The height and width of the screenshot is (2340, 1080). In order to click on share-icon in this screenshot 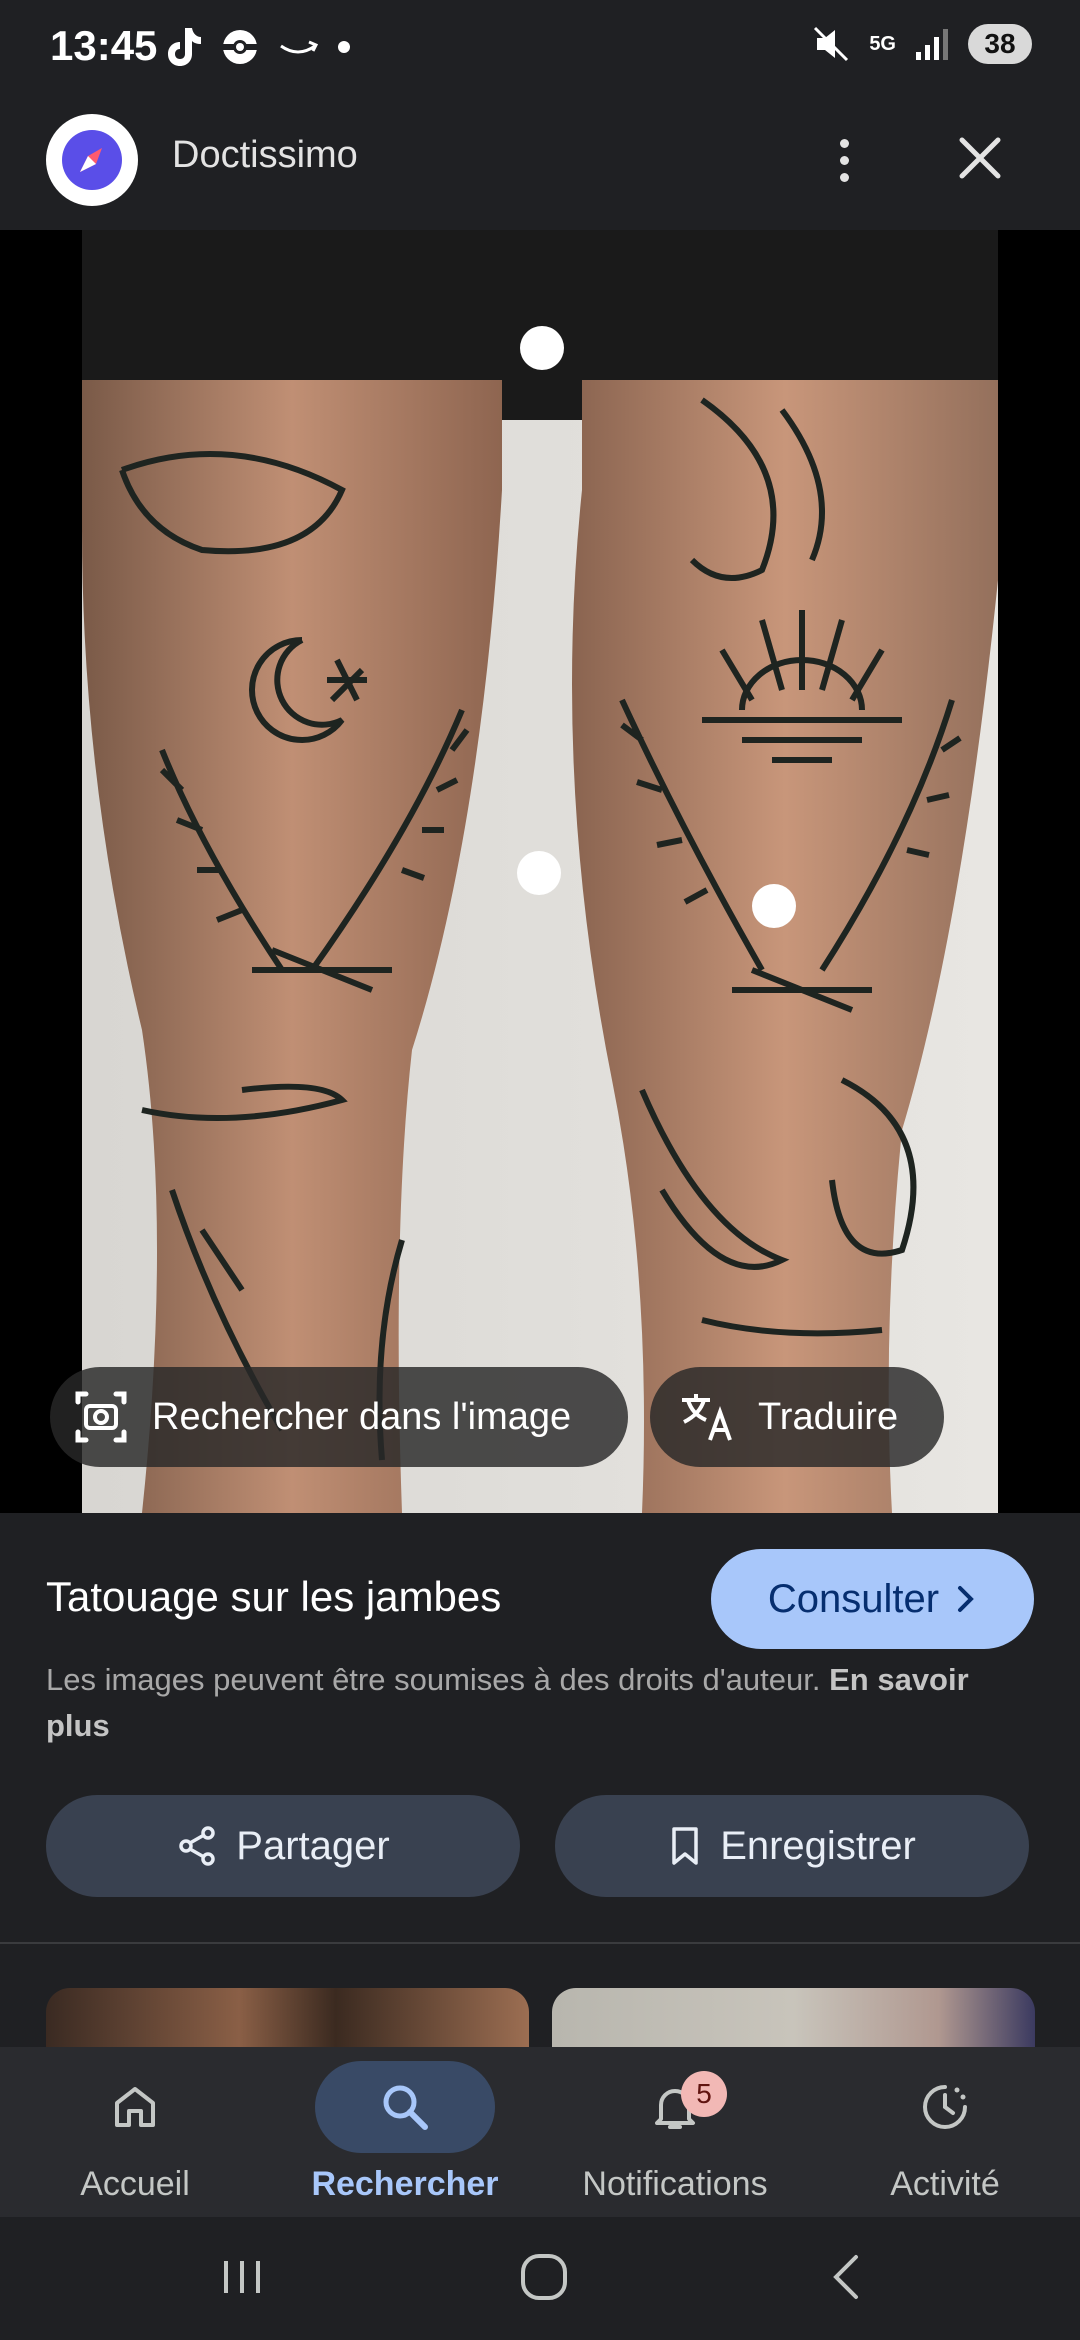, I will do `click(197, 1846)`.